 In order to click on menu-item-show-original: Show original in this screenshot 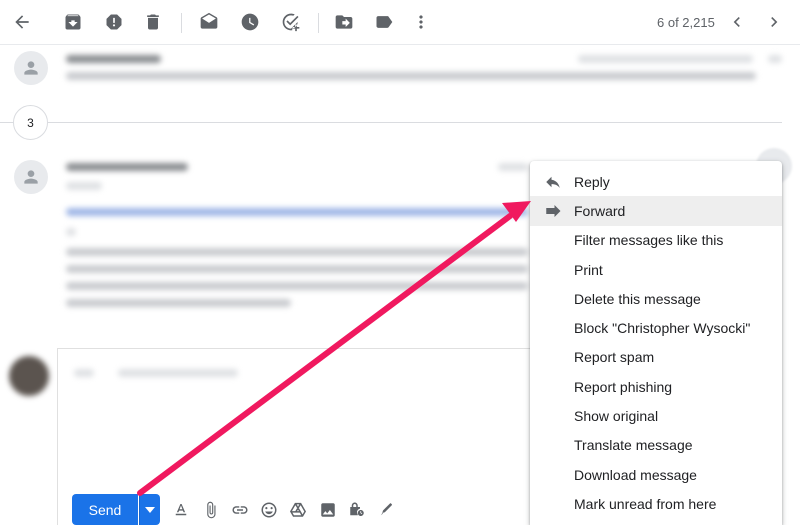, I will do `click(656, 415)`.